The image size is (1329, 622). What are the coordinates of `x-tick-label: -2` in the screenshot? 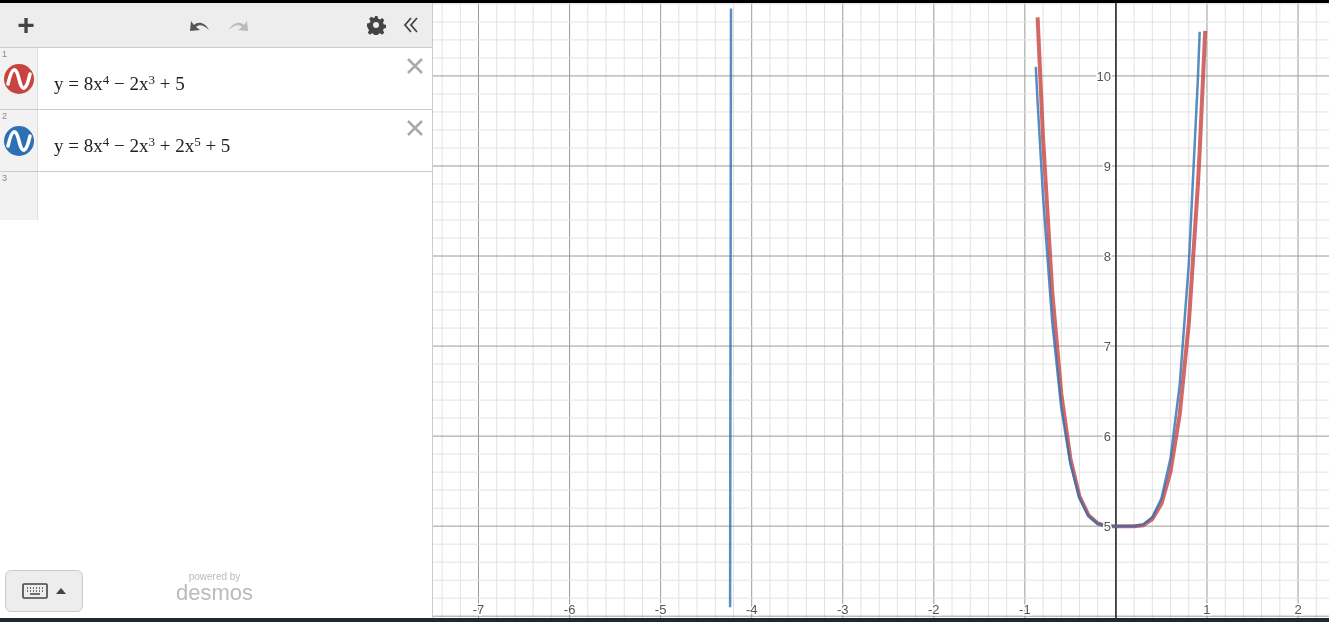 It's located at (934, 609).